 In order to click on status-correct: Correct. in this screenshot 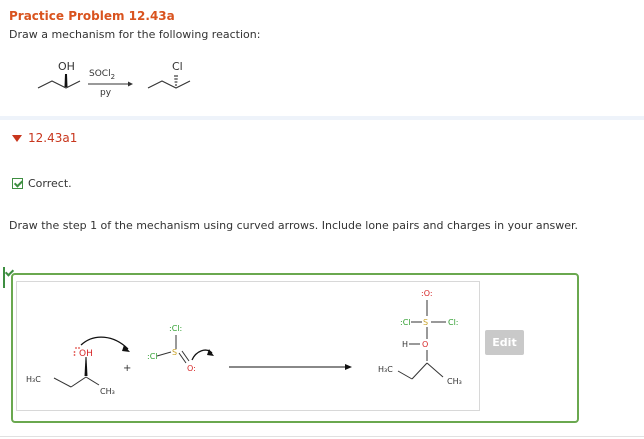, I will do `click(42, 183)`.